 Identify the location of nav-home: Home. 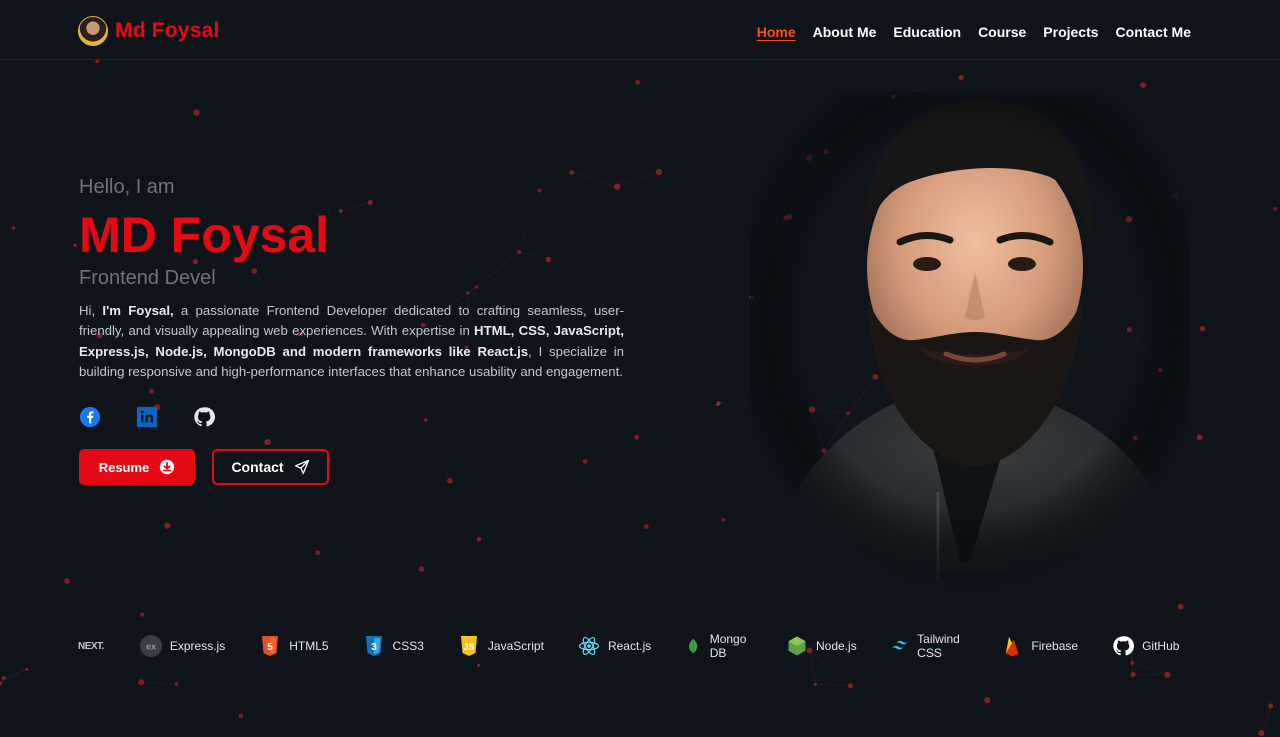
(776, 32).